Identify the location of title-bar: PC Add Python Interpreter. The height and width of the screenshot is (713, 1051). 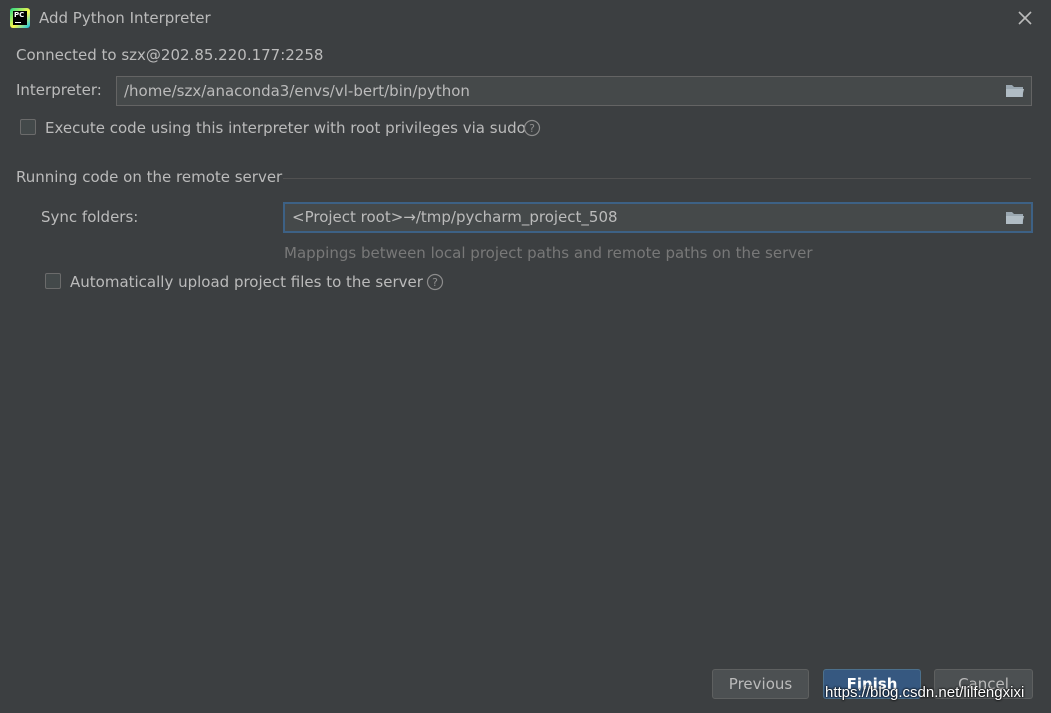
(525, 19).